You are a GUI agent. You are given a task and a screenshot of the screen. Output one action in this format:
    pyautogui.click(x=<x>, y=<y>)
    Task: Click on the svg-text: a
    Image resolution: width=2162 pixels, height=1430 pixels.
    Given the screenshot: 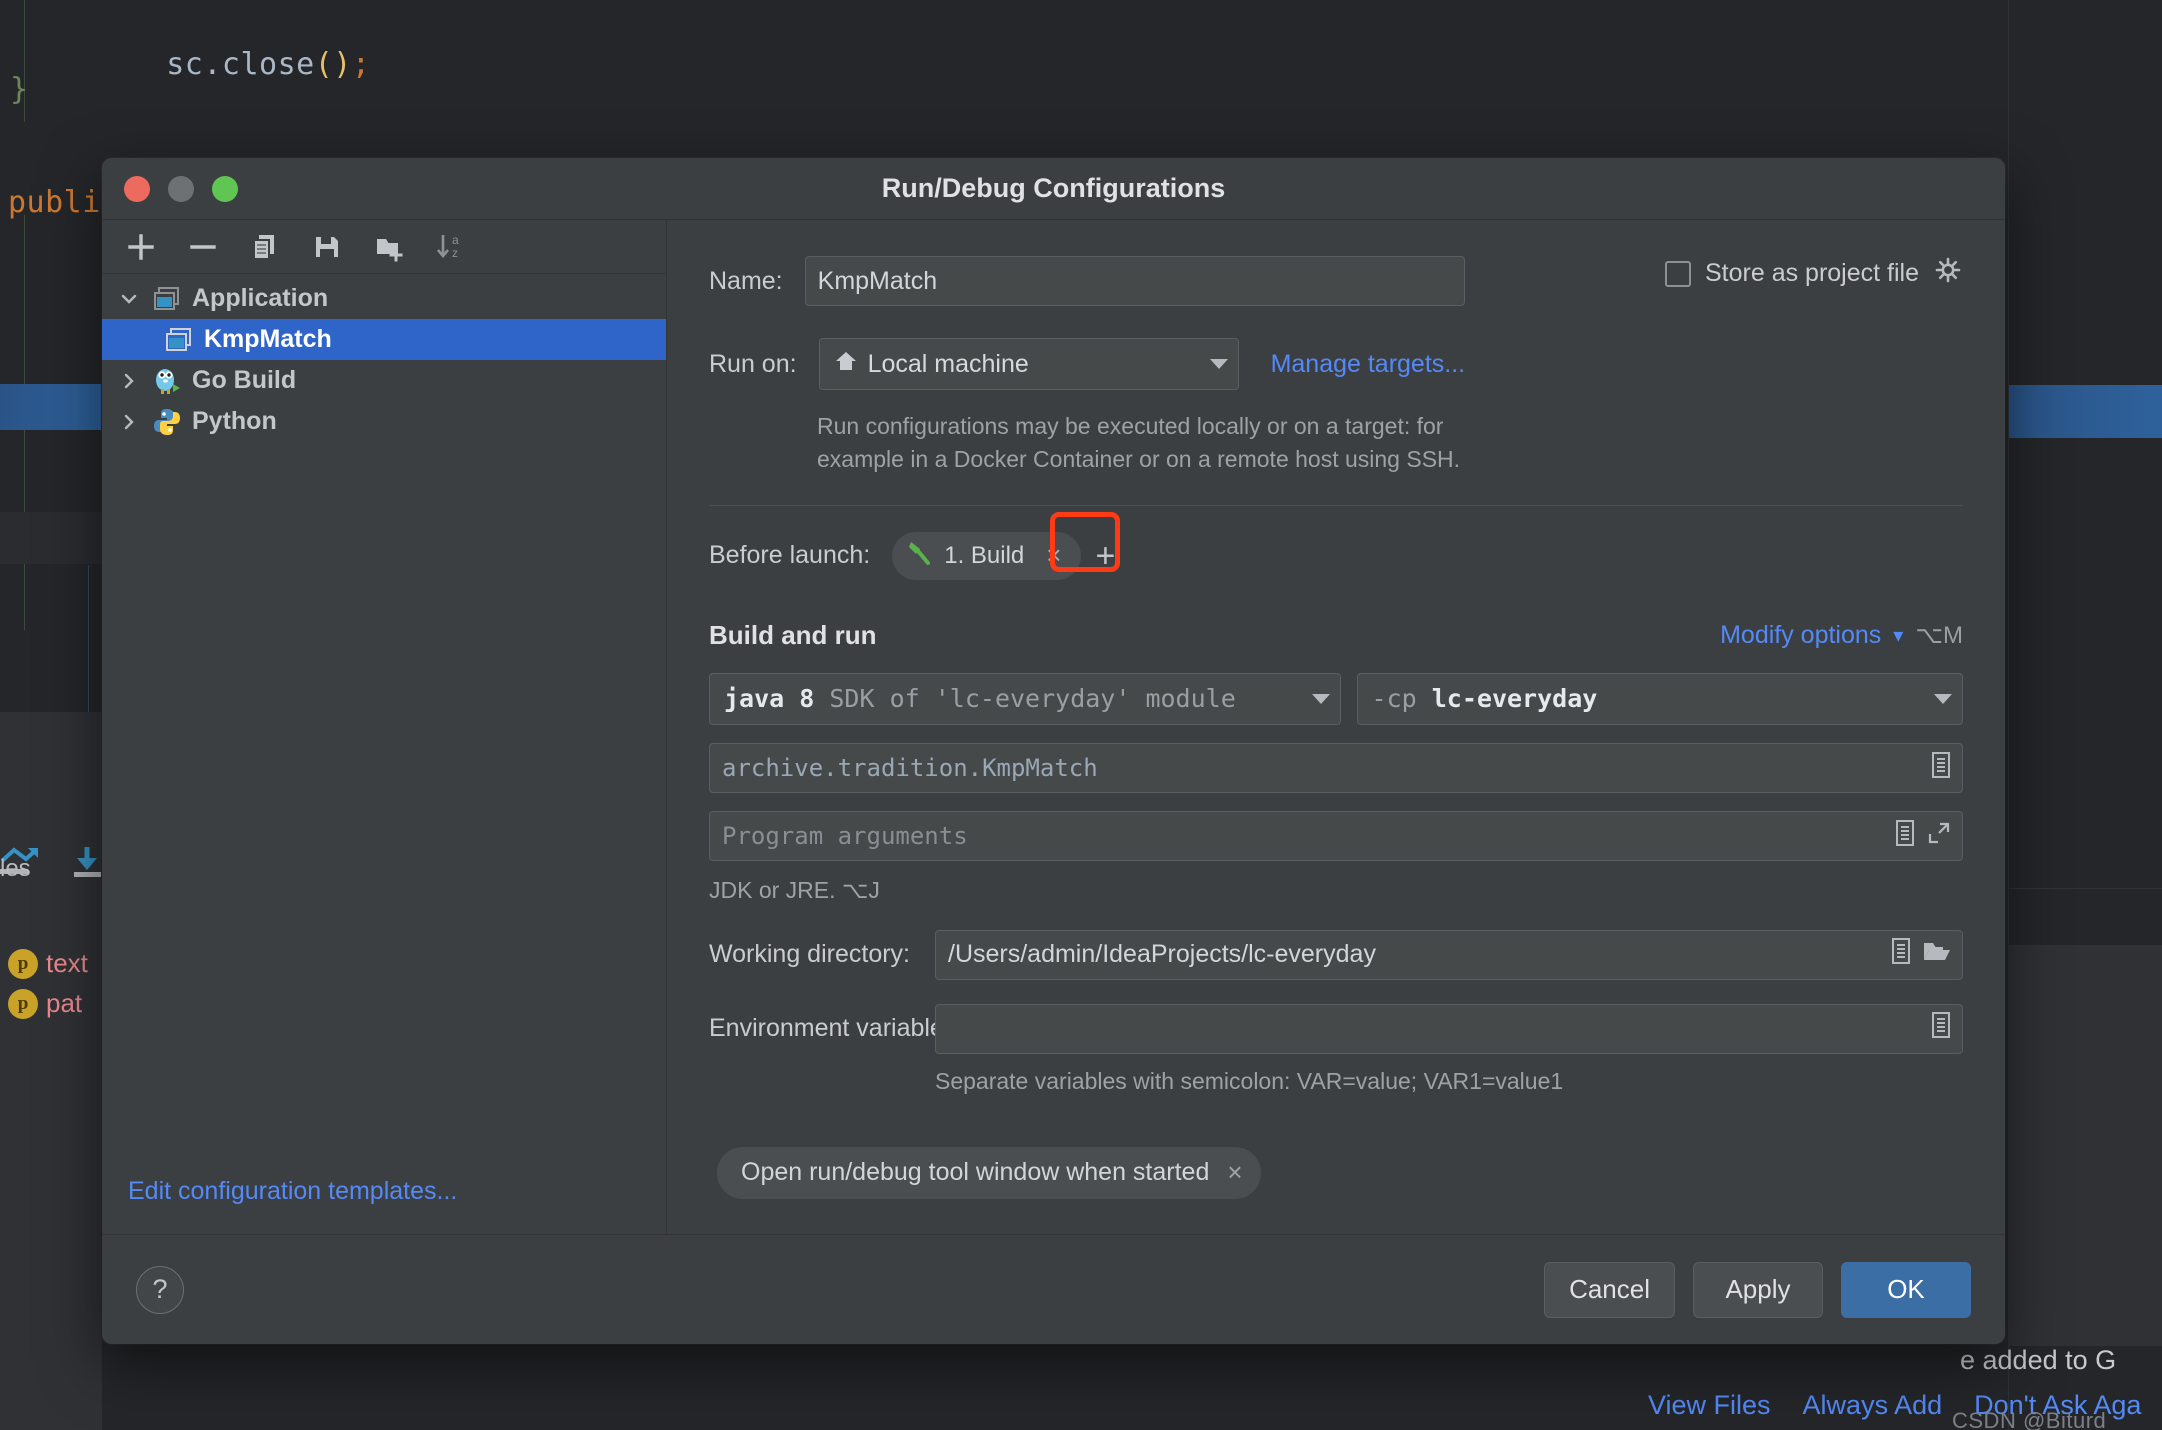 What is the action you would take?
    pyautogui.click(x=455, y=240)
    